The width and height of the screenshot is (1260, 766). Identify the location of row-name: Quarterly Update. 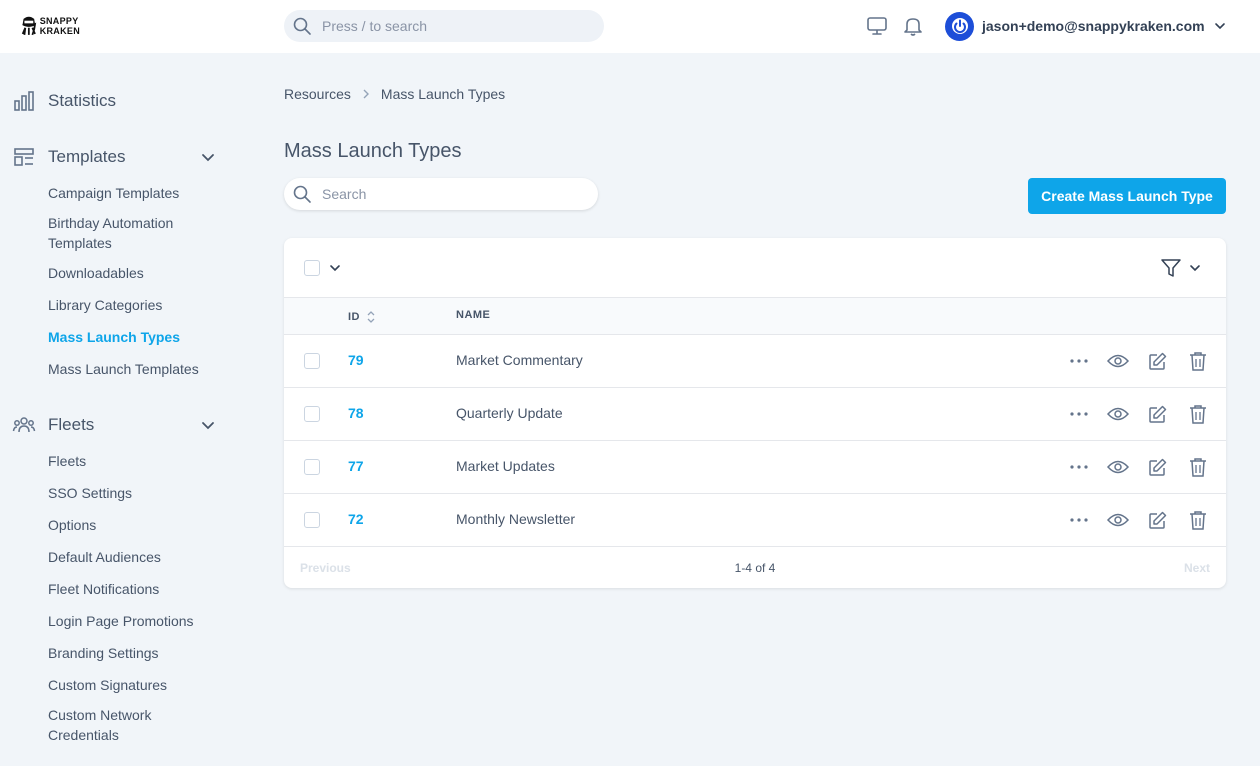
(509, 413).